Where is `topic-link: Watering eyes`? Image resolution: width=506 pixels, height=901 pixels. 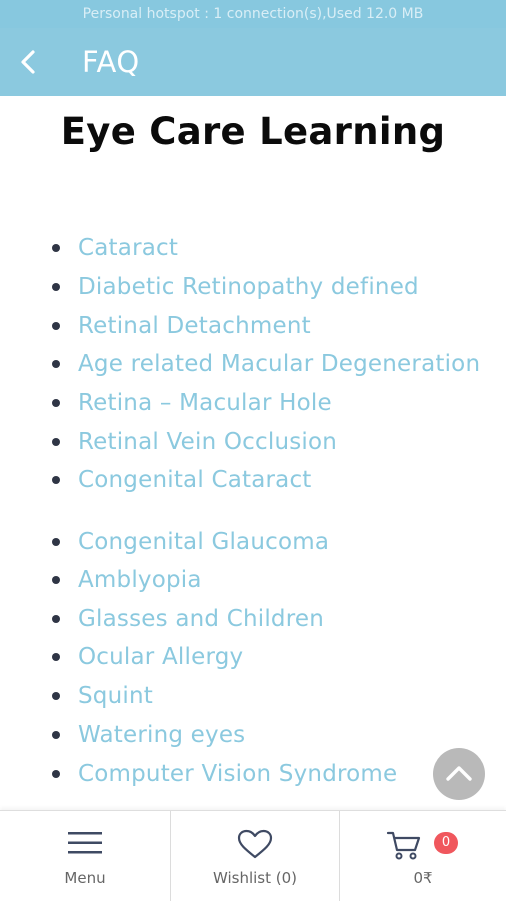 topic-link: Watering eyes is located at coordinates (161, 735).